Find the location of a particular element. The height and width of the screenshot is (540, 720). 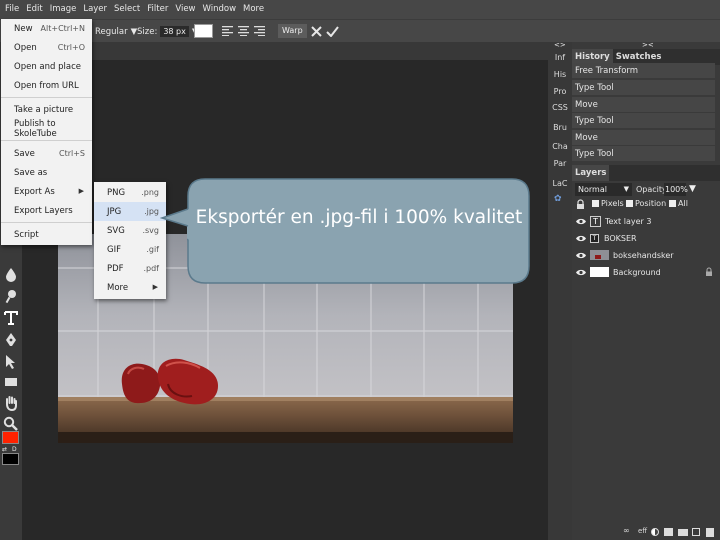

layer-name: boksehandsker is located at coordinates (643, 255).